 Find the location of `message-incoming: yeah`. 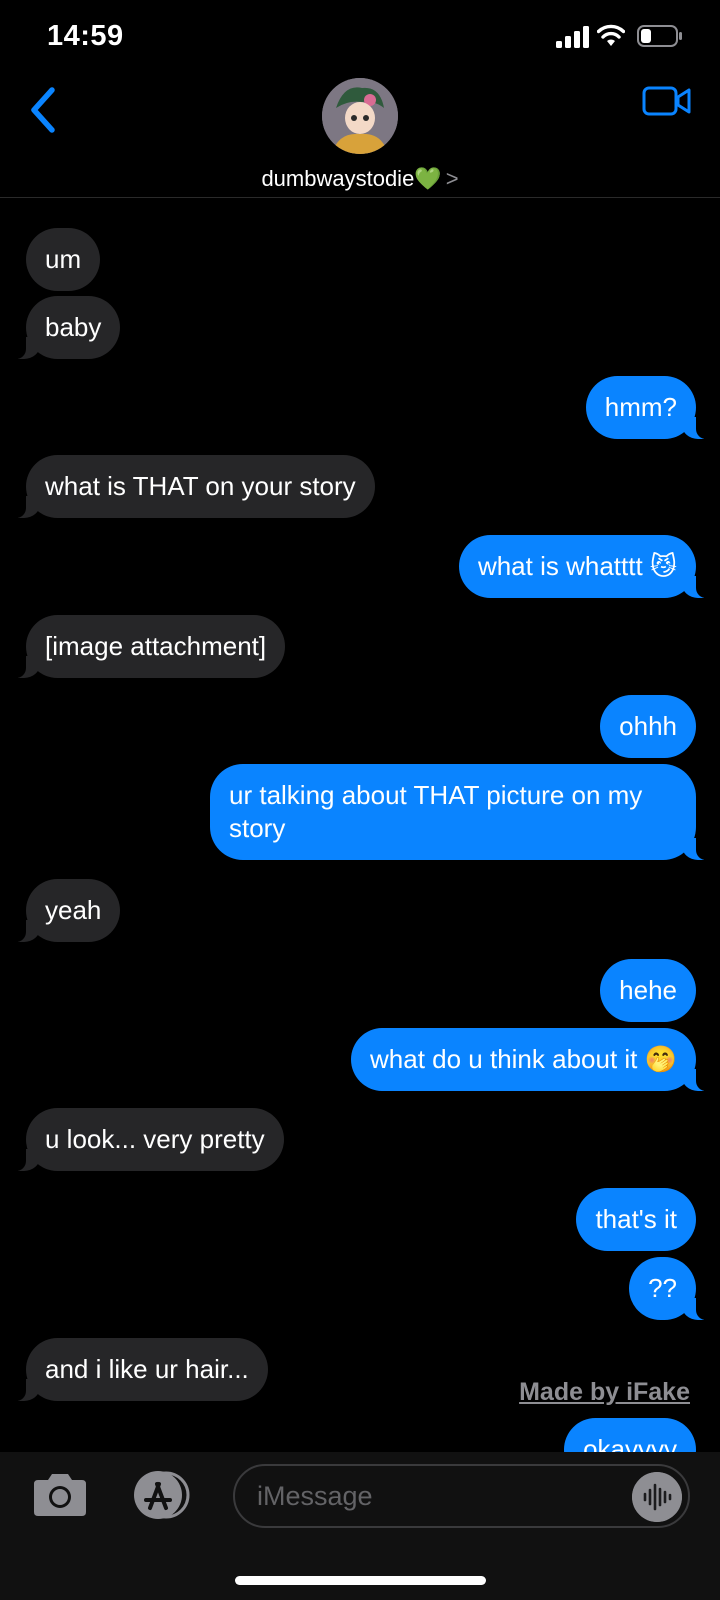

message-incoming: yeah is located at coordinates (66, 910).